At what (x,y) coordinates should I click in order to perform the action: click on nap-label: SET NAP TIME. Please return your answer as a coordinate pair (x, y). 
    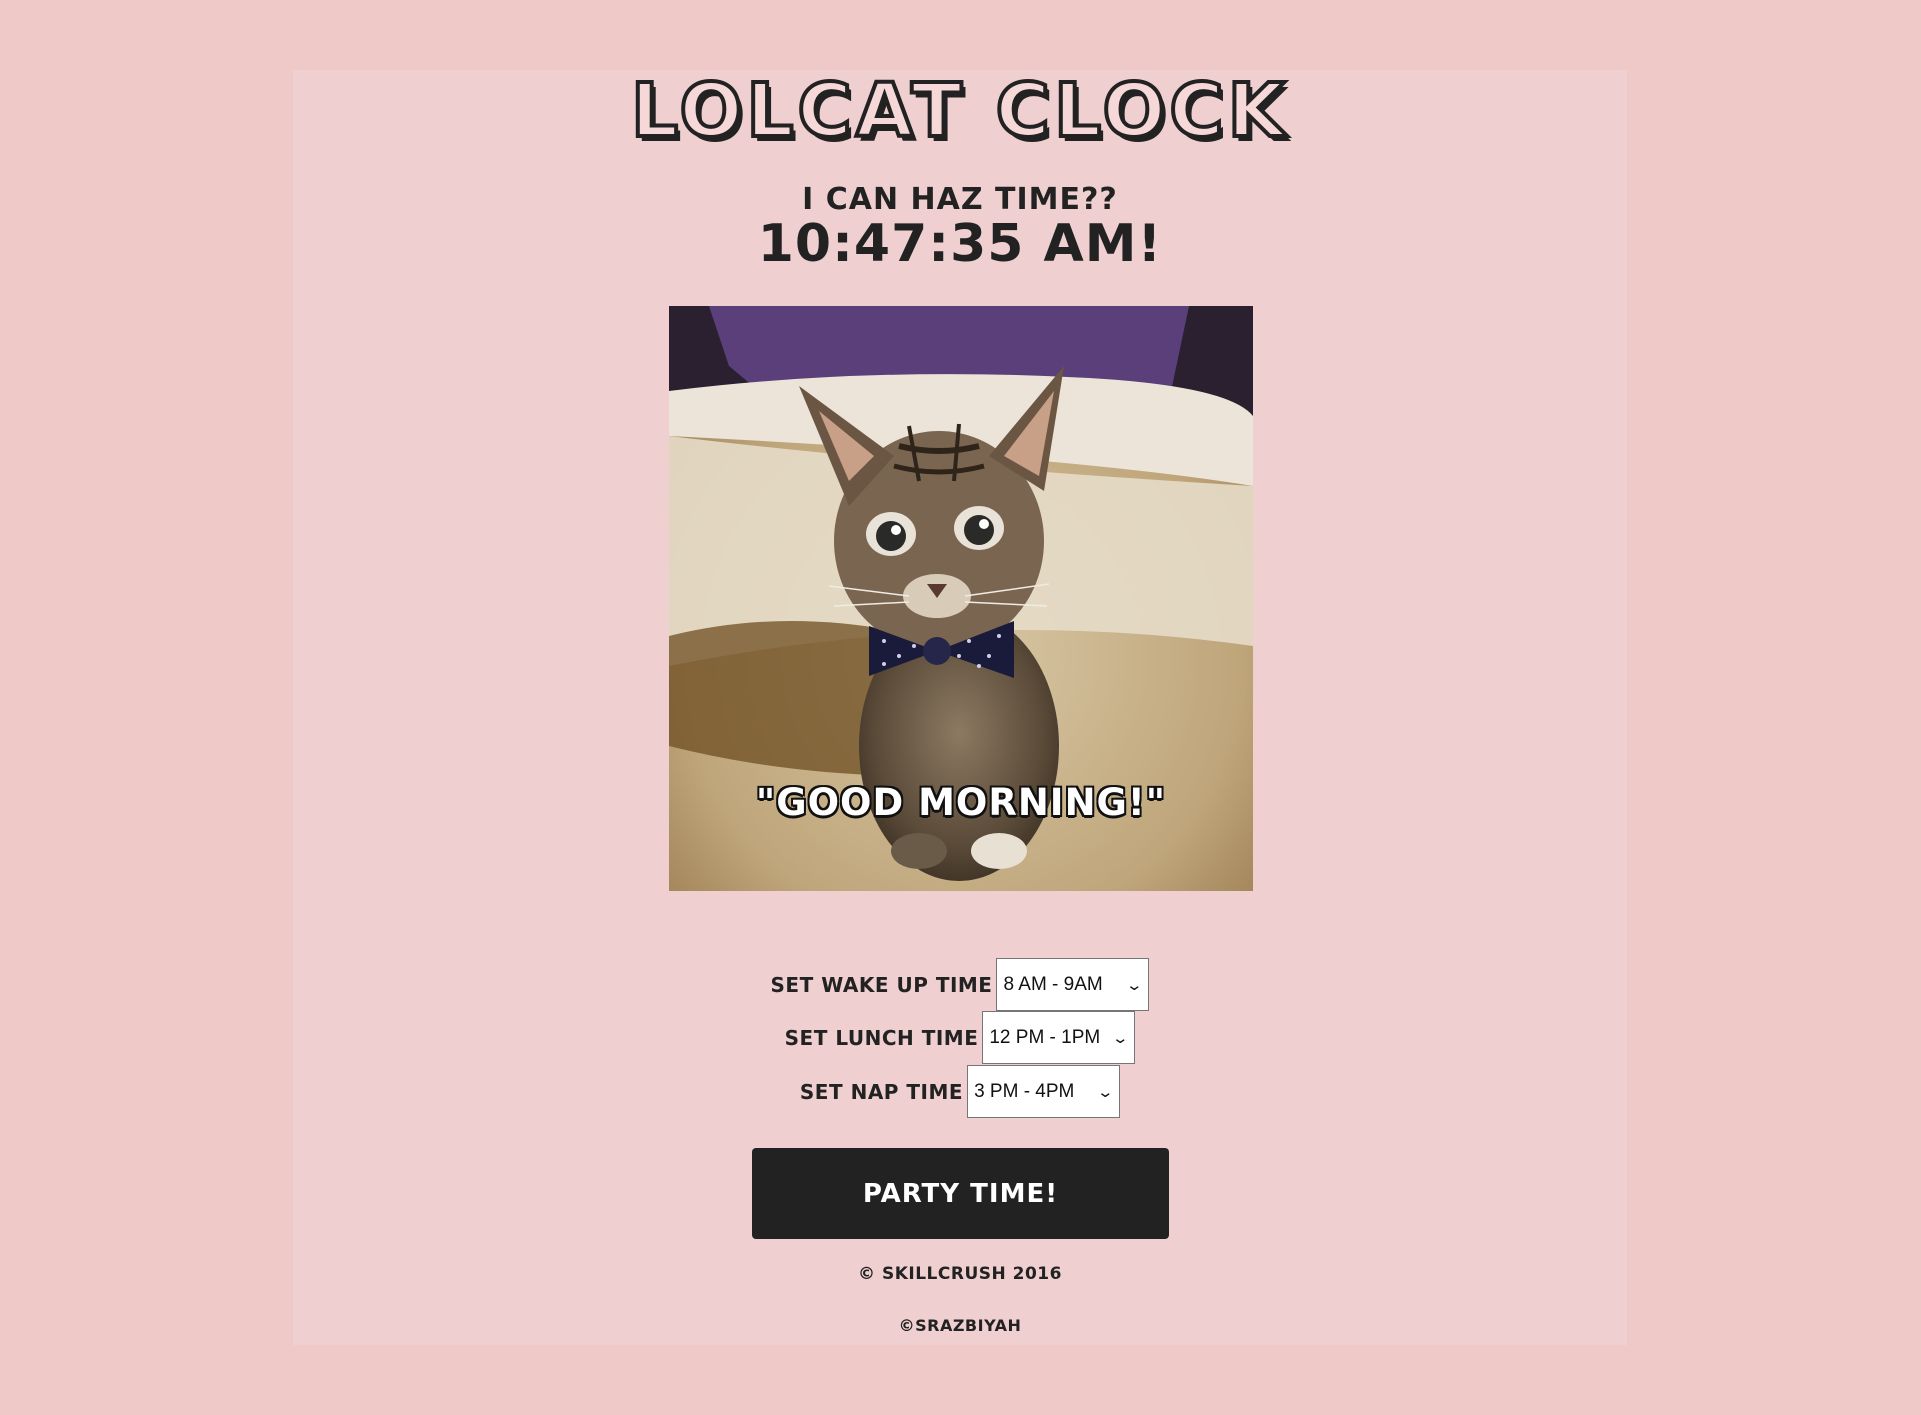
    Looking at the image, I should click on (881, 1091).